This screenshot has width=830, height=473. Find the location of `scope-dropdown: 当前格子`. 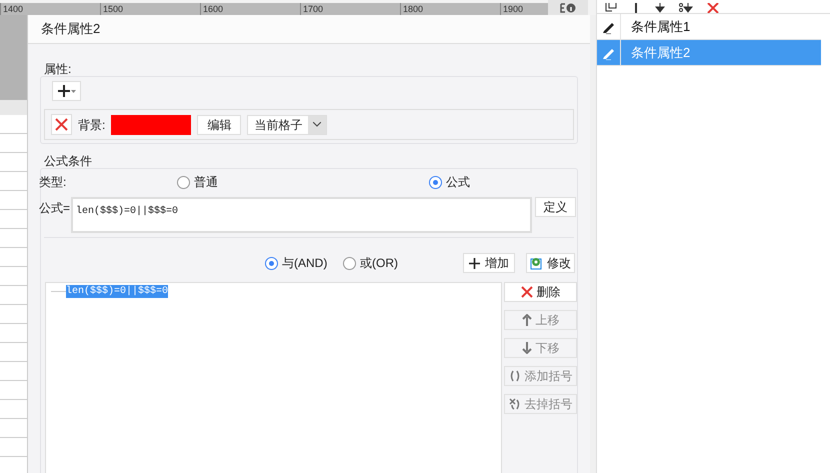

scope-dropdown: 当前格子 is located at coordinates (287, 124).